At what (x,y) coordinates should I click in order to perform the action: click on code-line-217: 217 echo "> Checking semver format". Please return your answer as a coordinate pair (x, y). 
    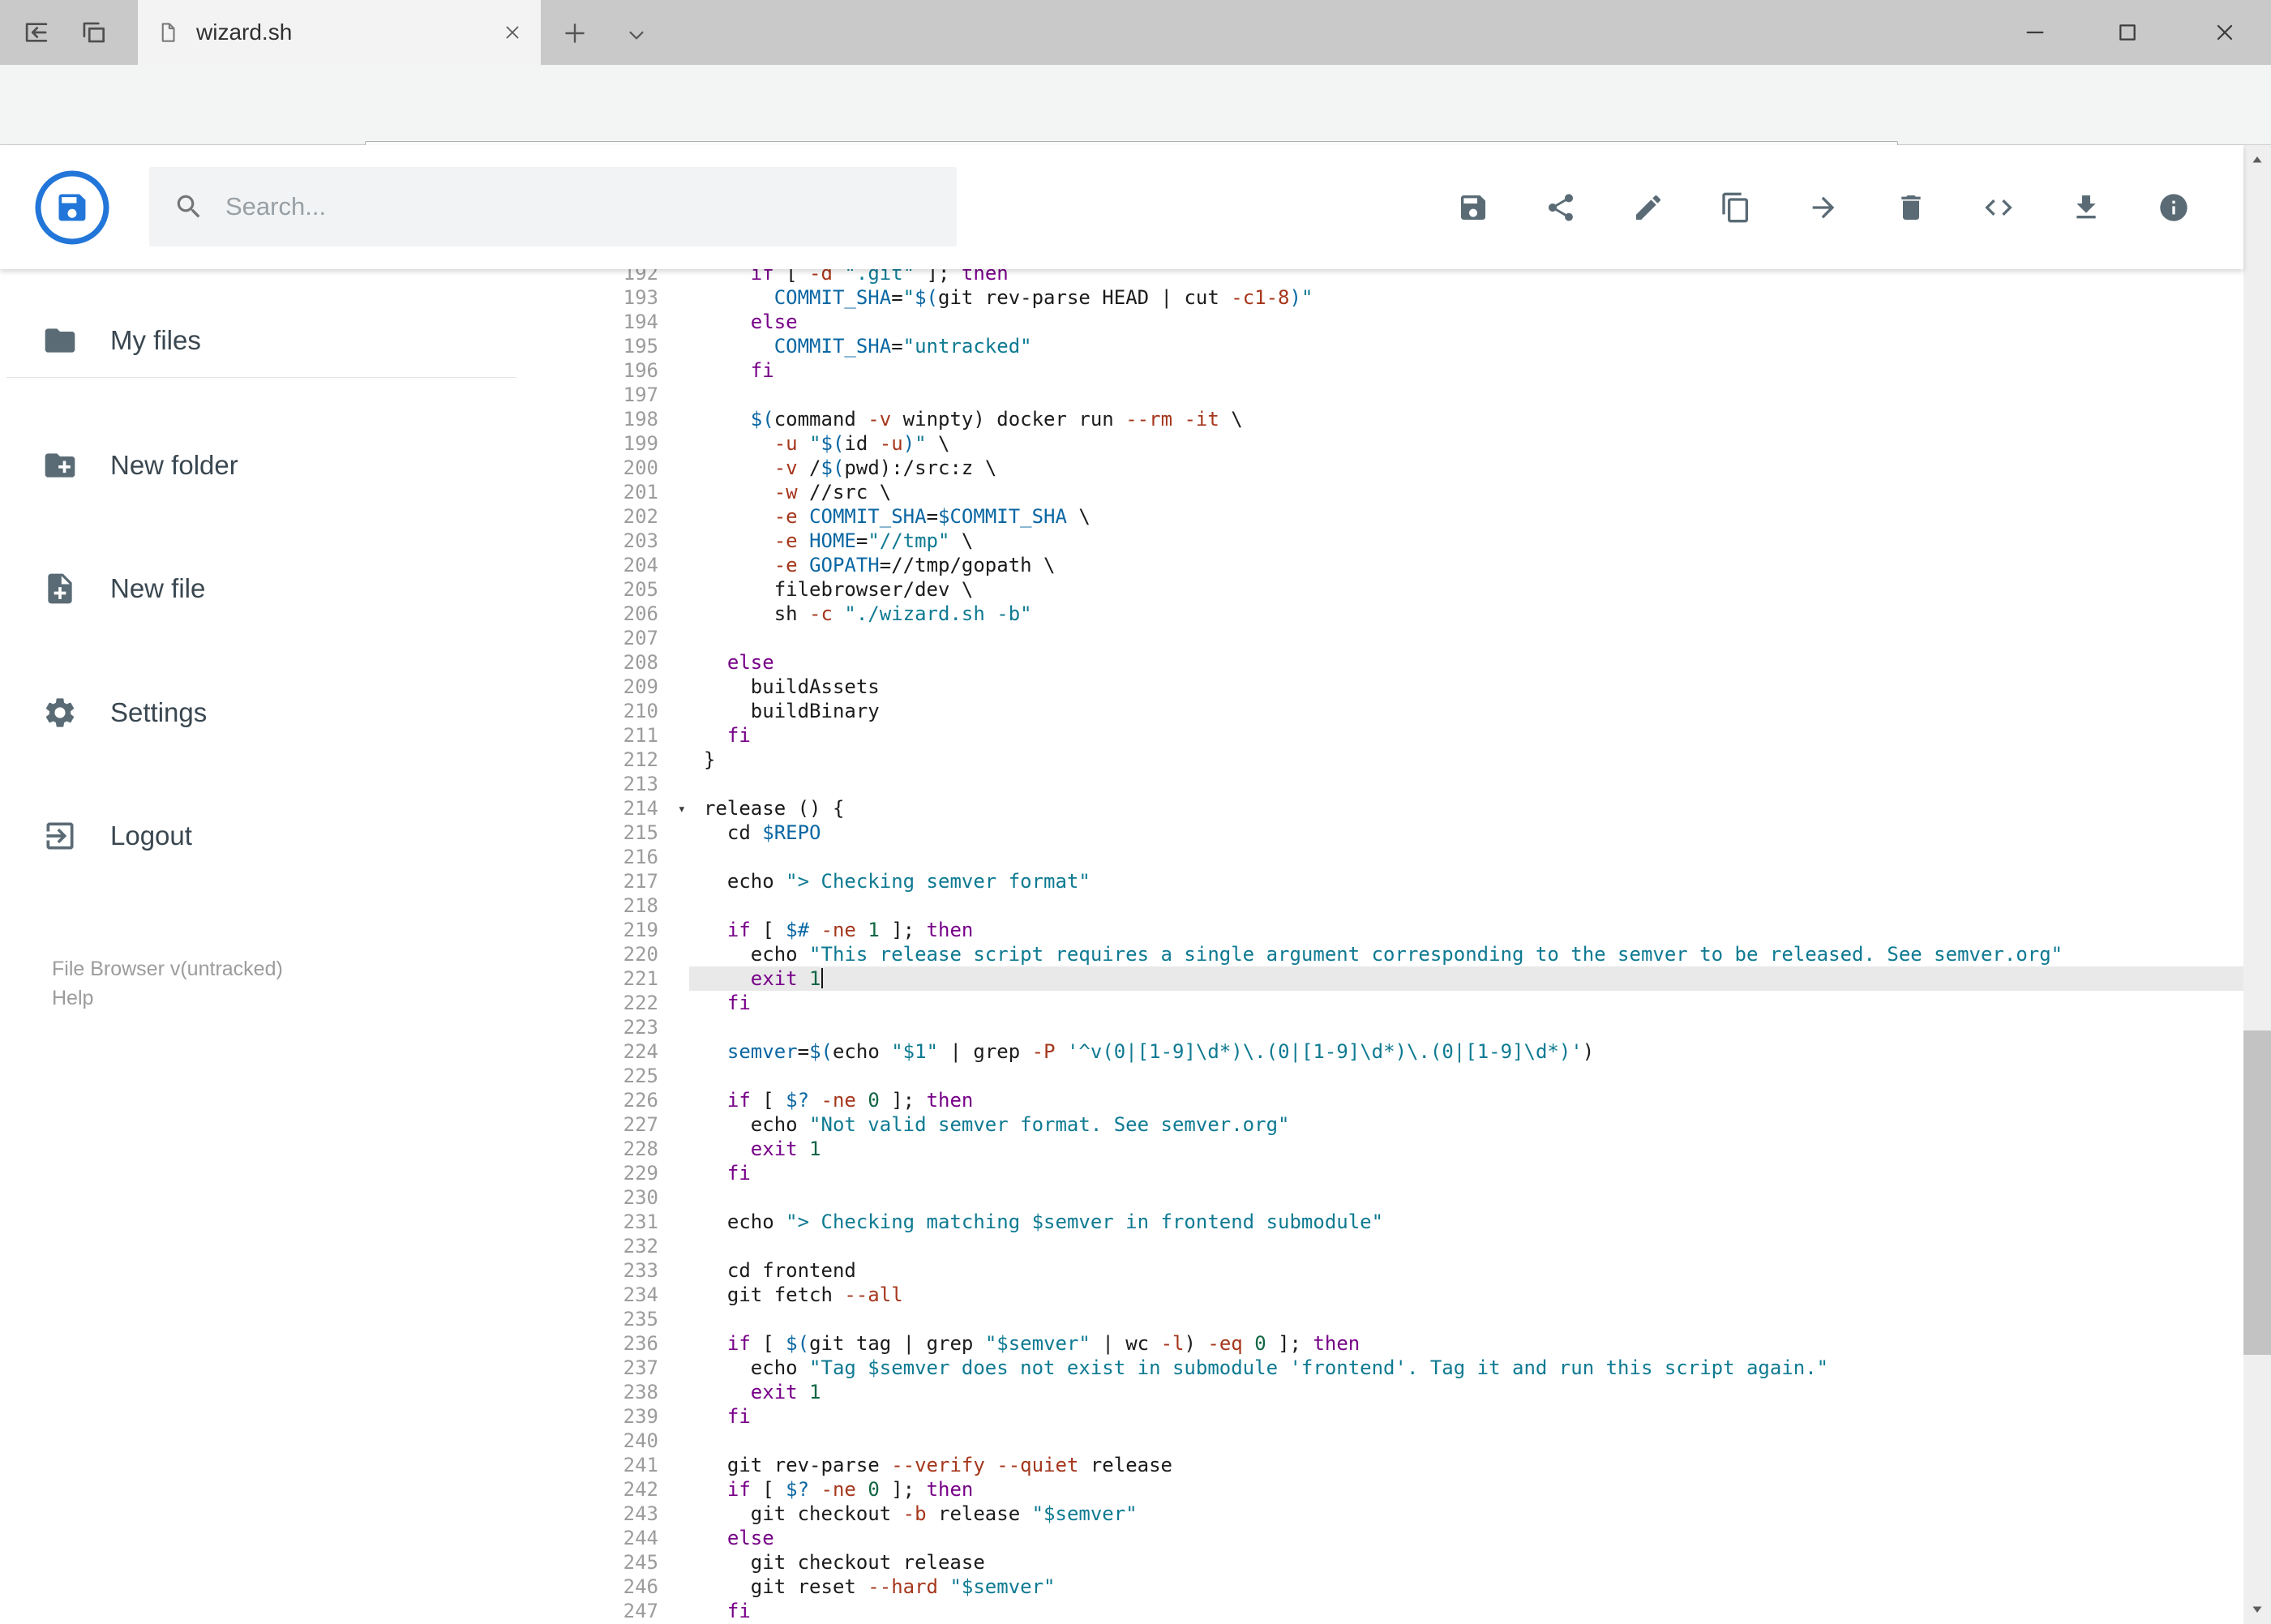
    Looking at the image, I should click on (1383, 881).